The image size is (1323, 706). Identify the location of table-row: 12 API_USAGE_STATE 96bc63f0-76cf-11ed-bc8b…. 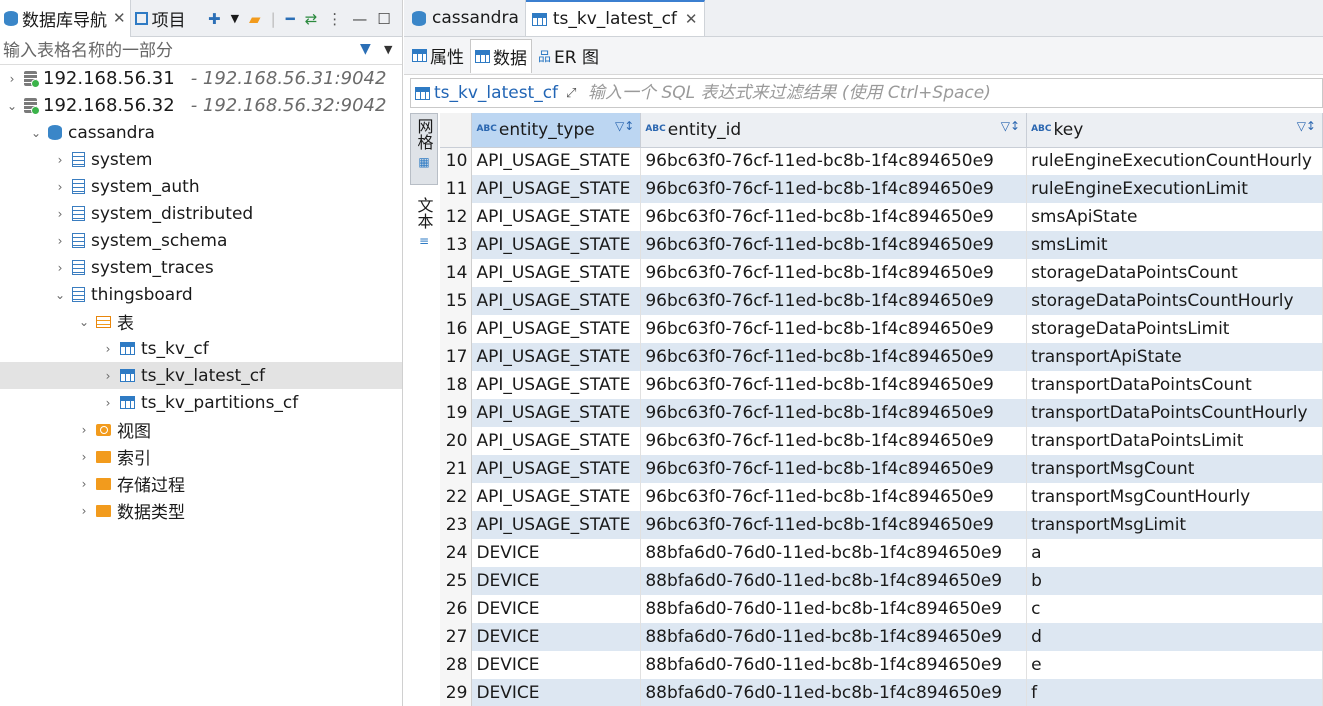
(881, 217).